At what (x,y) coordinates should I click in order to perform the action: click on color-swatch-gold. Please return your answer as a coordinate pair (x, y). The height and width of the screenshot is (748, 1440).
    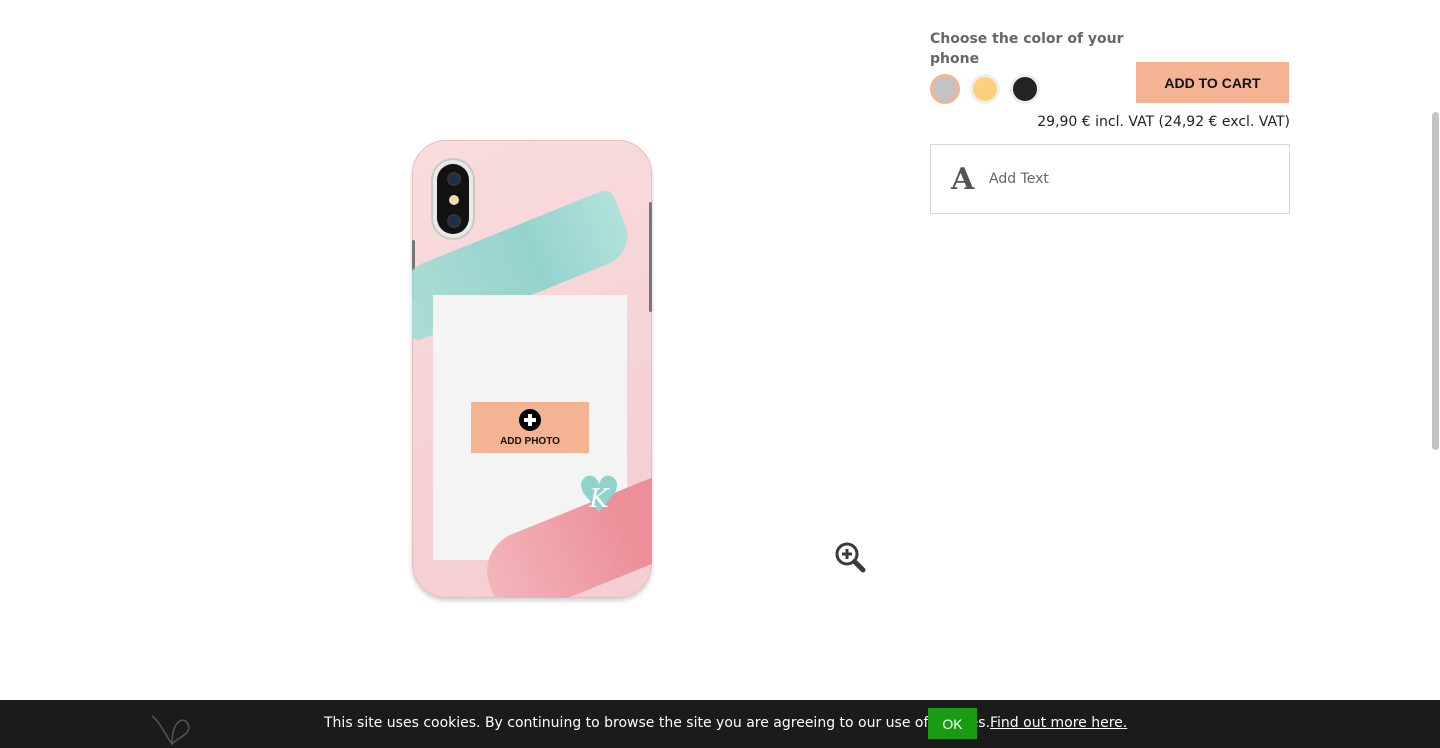
    Looking at the image, I should click on (985, 89).